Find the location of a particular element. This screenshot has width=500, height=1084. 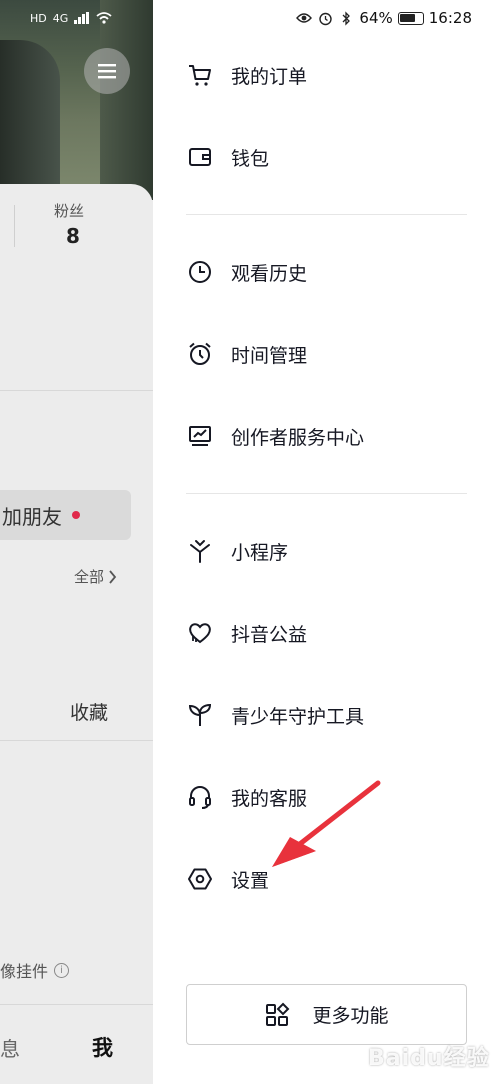

widget-row: 像挂件 i is located at coordinates (35, 970).